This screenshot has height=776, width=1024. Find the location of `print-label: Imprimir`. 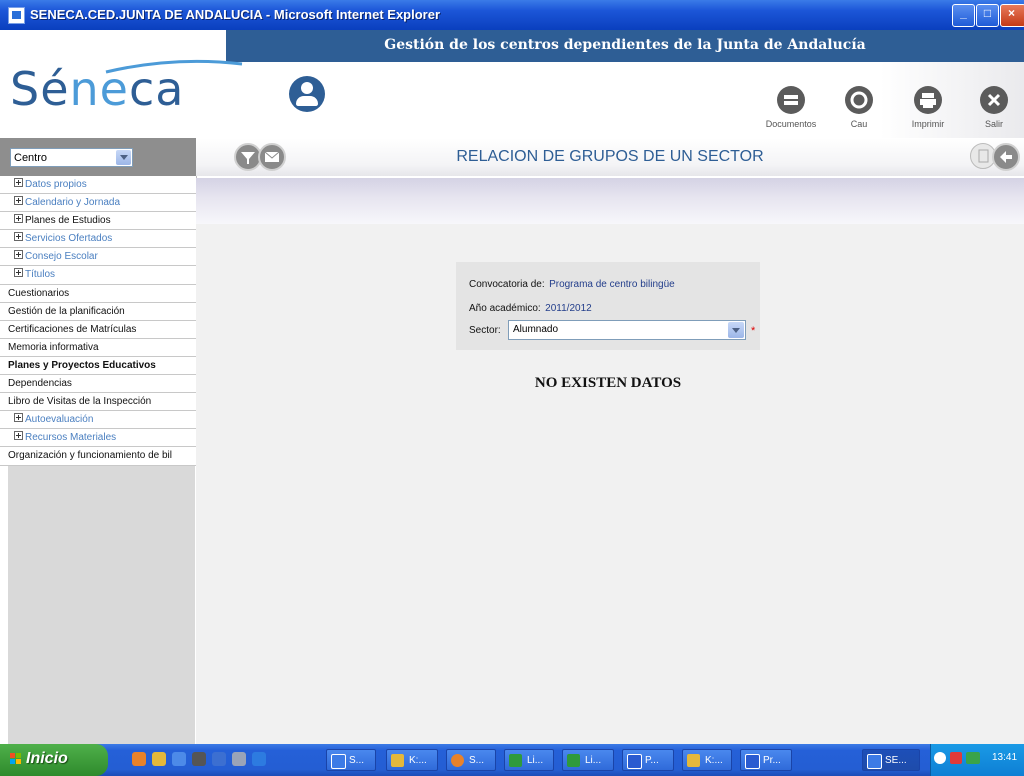

print-label: Imprimir is located at coordinates (928, 124).